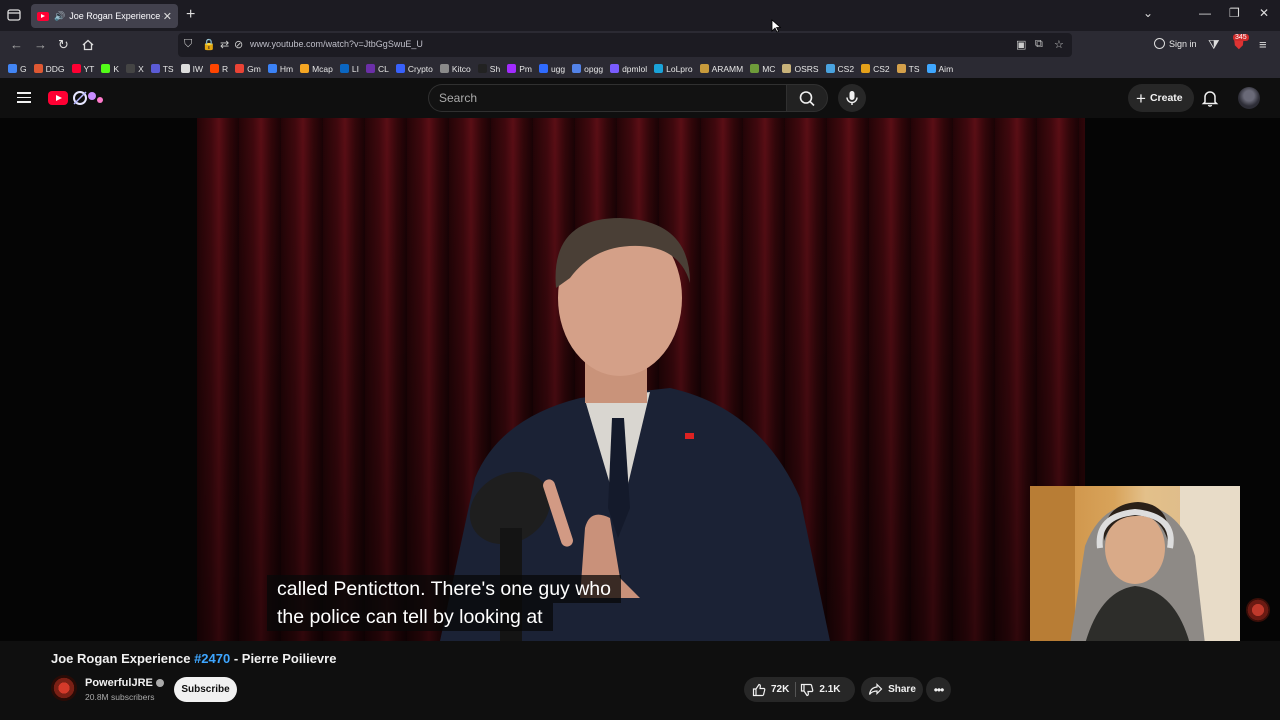 This screenshot has height=720, width=1280. I want to click on account-avatar, so click(1249, 98).